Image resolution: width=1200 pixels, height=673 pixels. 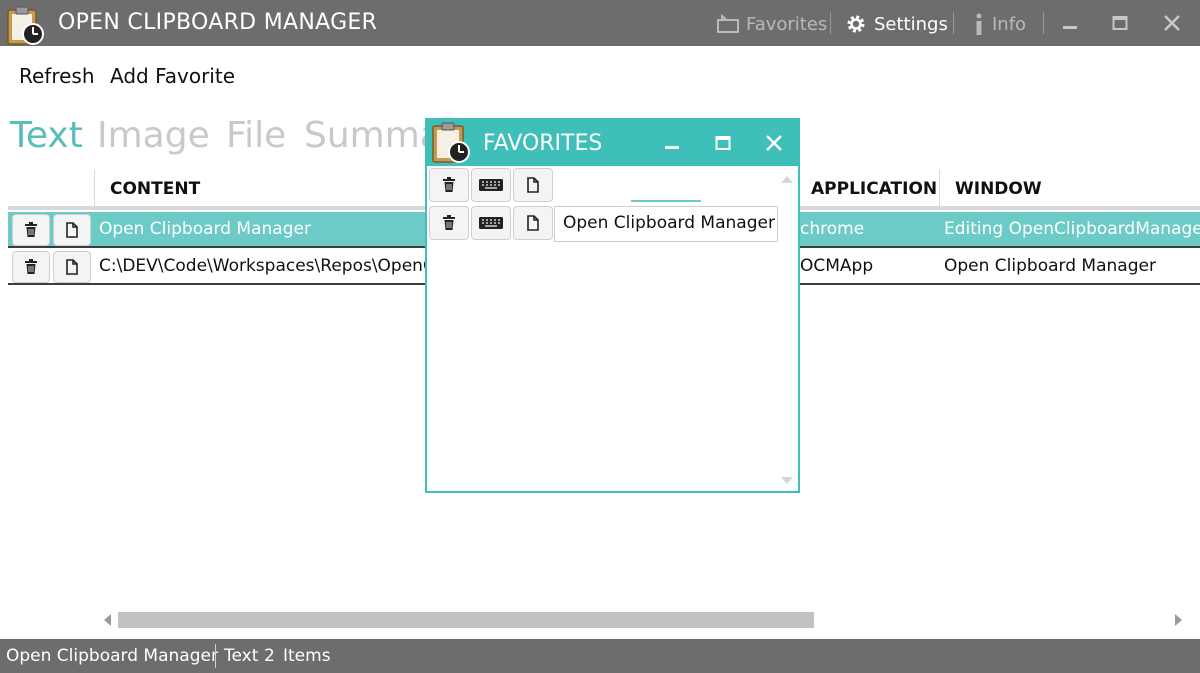 I want to click on minimize-button, so click(x=1070, y=23).